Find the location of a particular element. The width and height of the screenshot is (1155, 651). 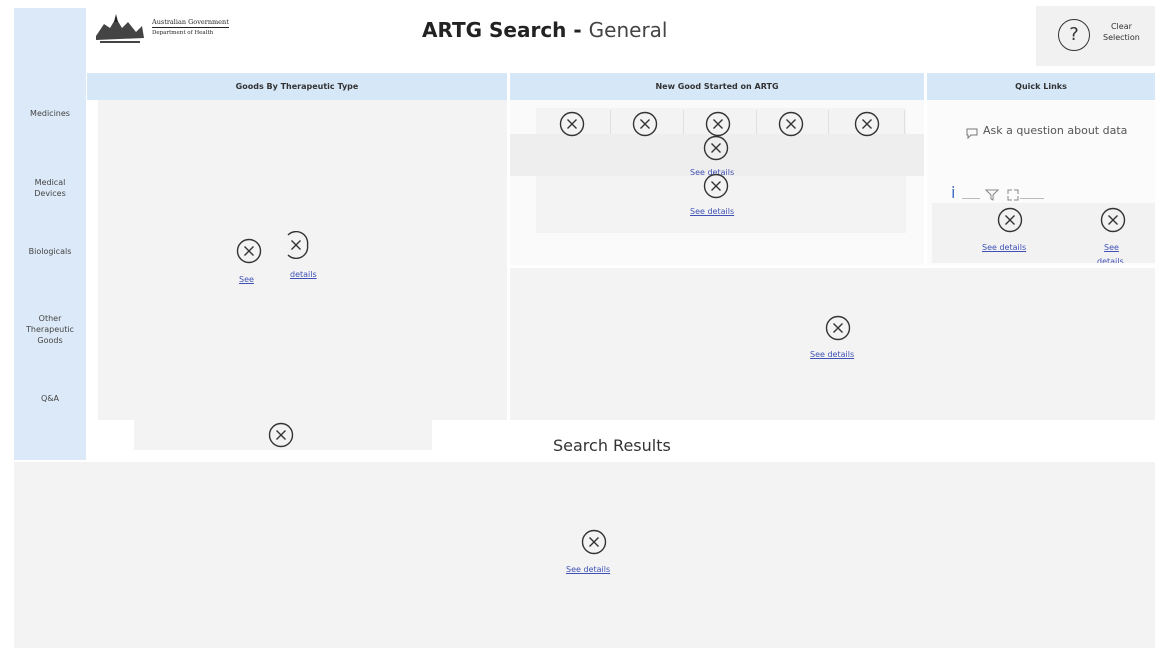

search-results-title: Search Results is located at coordinates (612, 445).